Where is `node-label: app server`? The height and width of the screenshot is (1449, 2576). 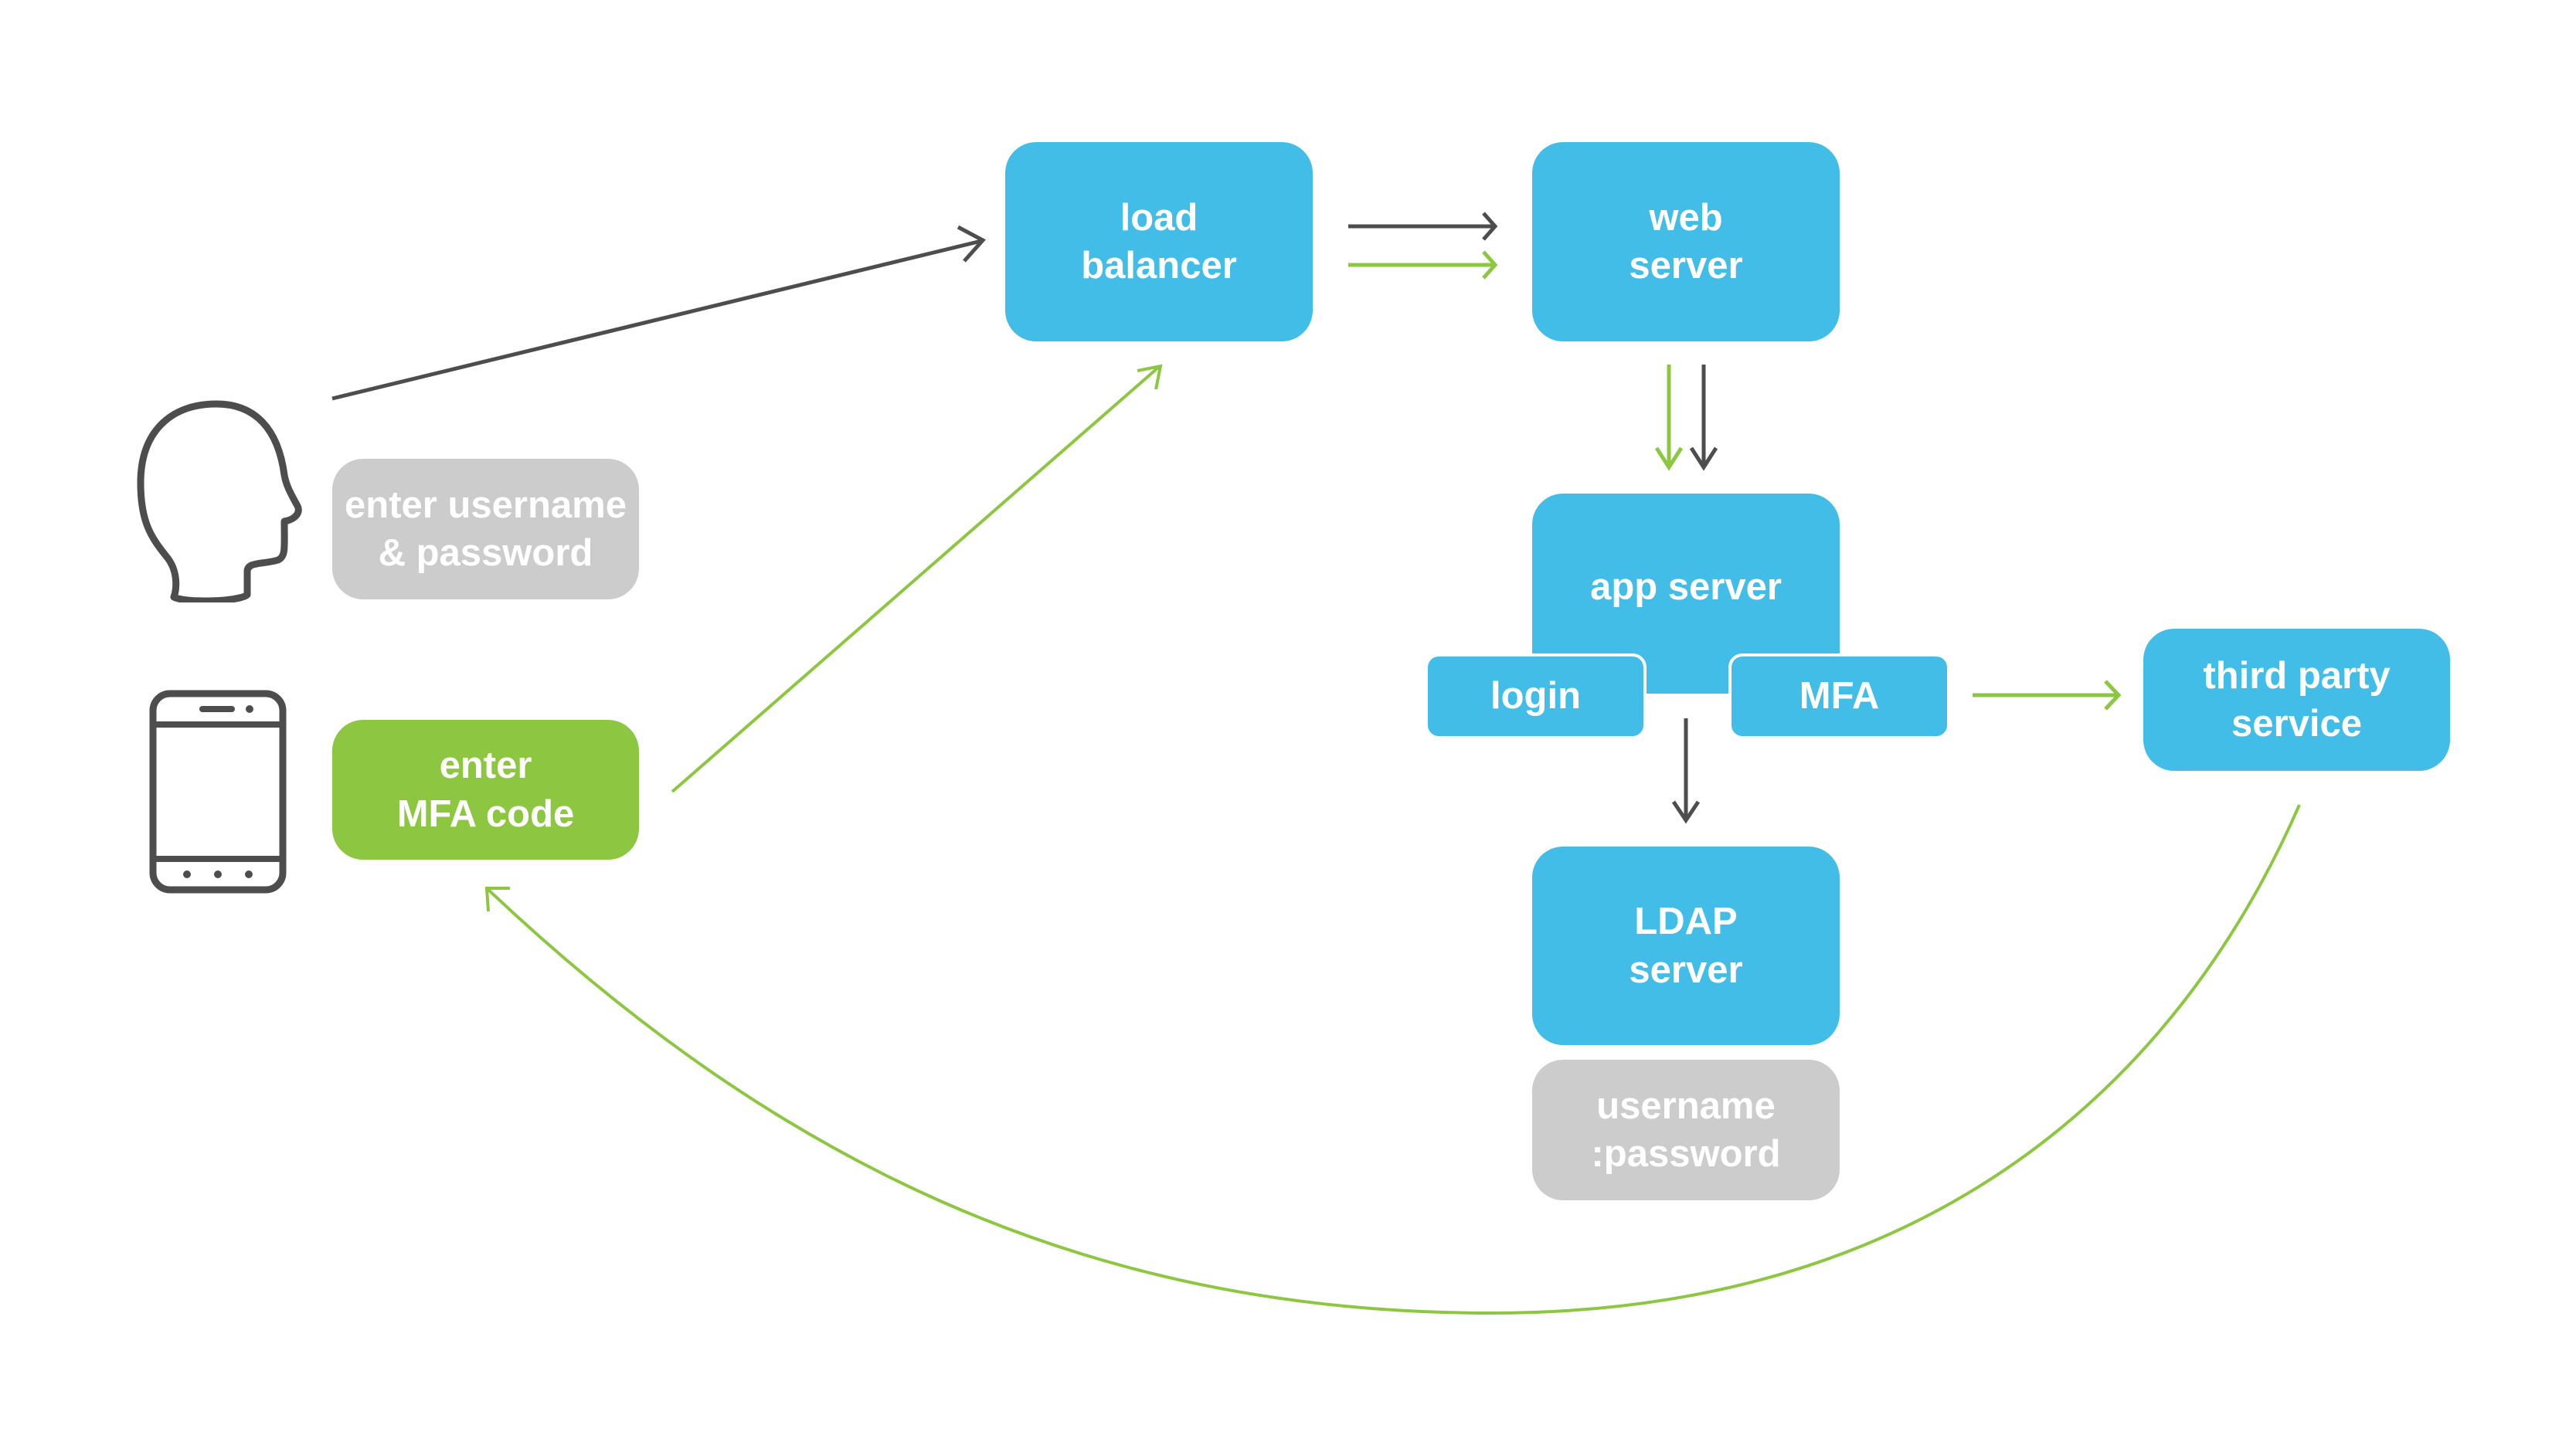 node-label: app server is located at coordinates (1686, 587).